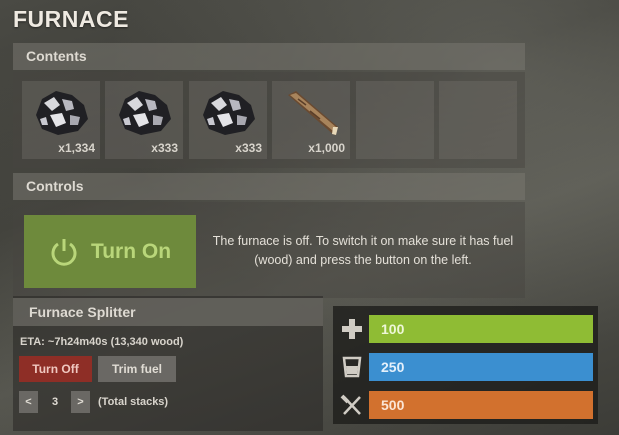 This screenshot has height=435, width=619. I want to click on inventory-slot-1: x1,334, so click(61, 120).